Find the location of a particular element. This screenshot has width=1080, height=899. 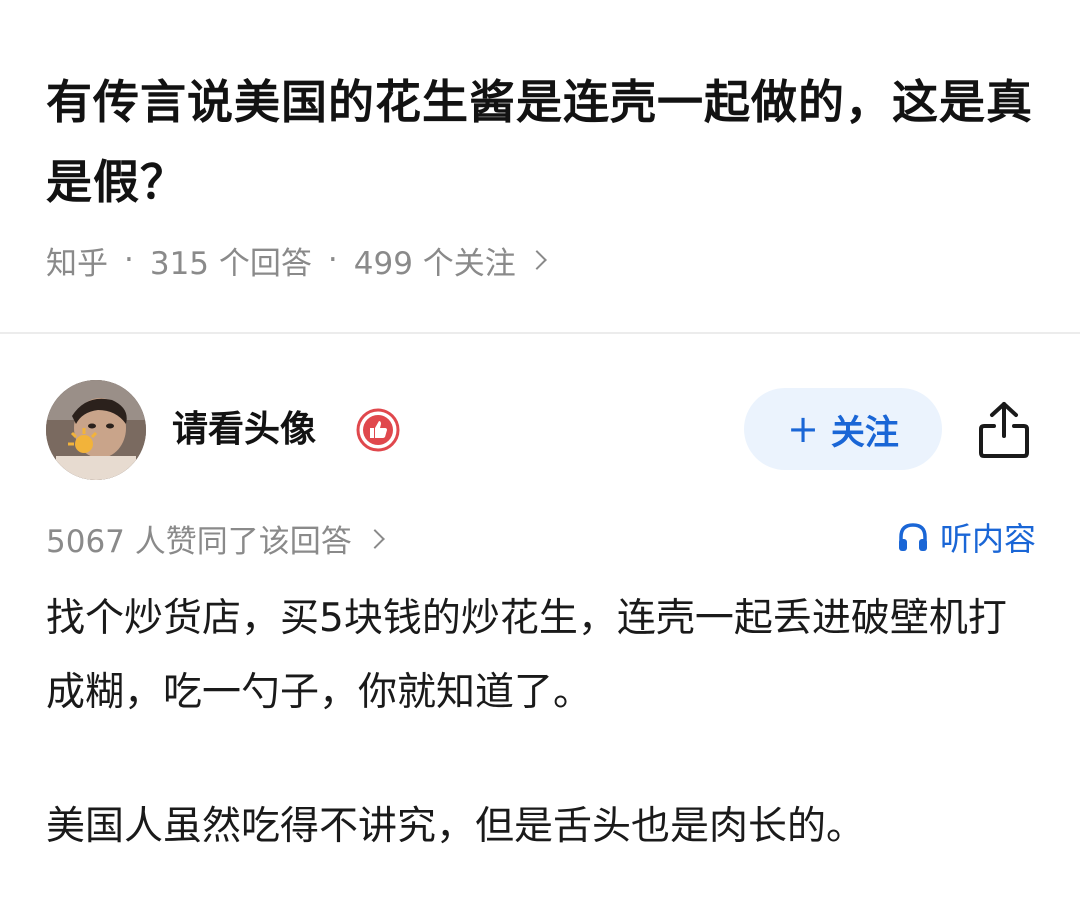

listen-label: 听内容 is located at coordinates (987, 539).